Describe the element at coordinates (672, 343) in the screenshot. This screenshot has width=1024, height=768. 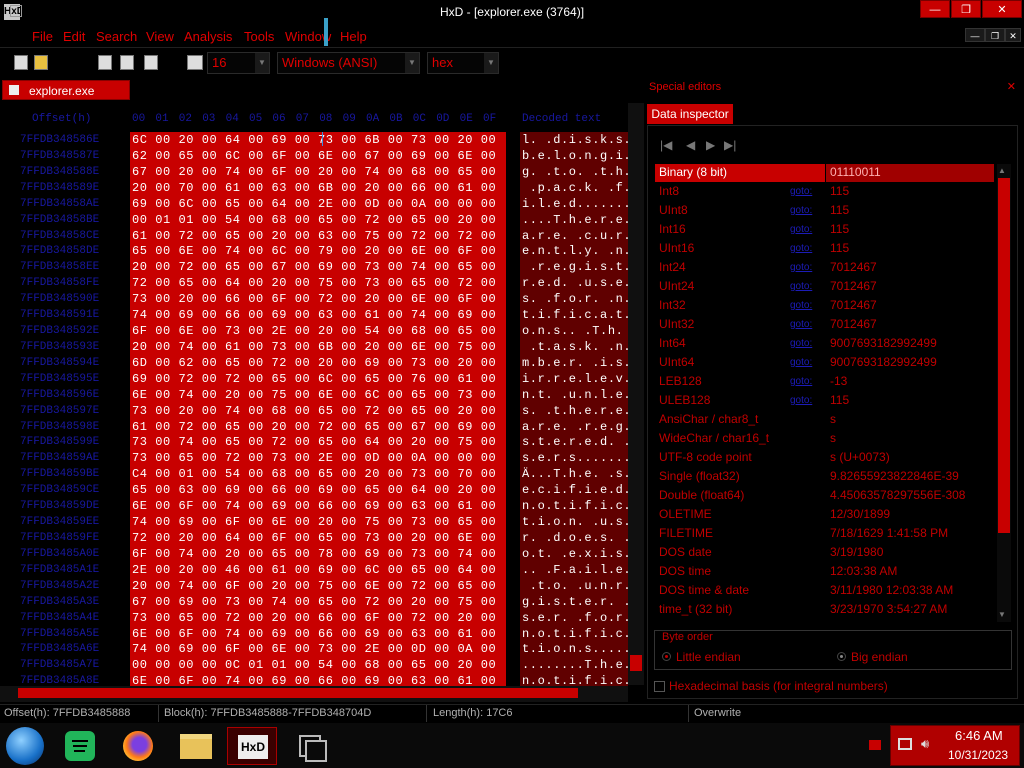
I see `inspector-type-label: Int64` at that location.